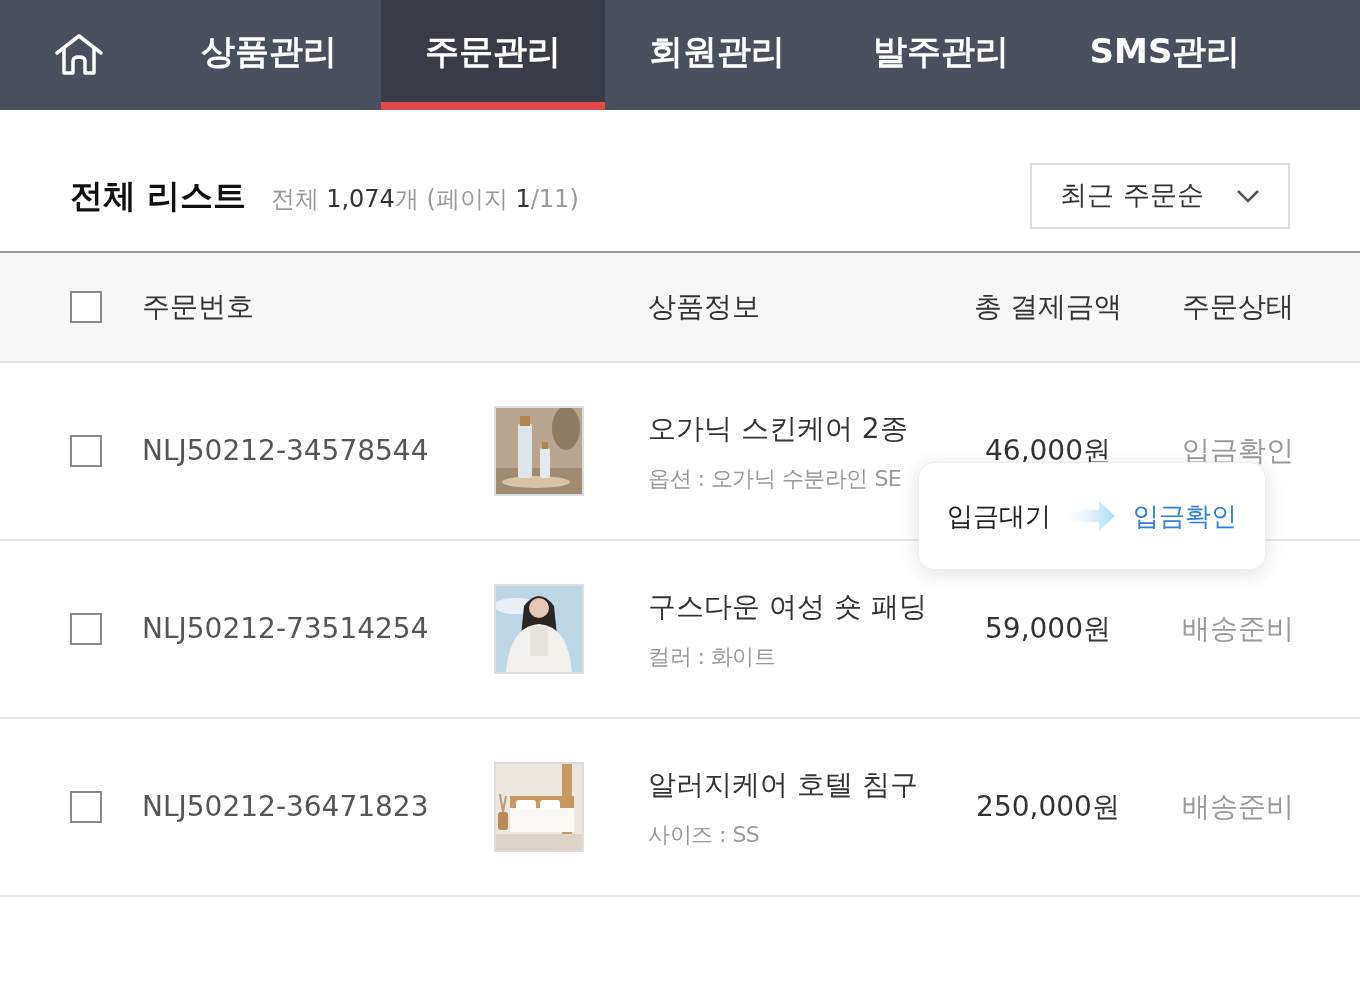  What do you see at coordinates (798, 478) in the screenshot?
I see `product-option: 옵션 : 오가닉 수분라인 SE` at bounding box center [798, 478].